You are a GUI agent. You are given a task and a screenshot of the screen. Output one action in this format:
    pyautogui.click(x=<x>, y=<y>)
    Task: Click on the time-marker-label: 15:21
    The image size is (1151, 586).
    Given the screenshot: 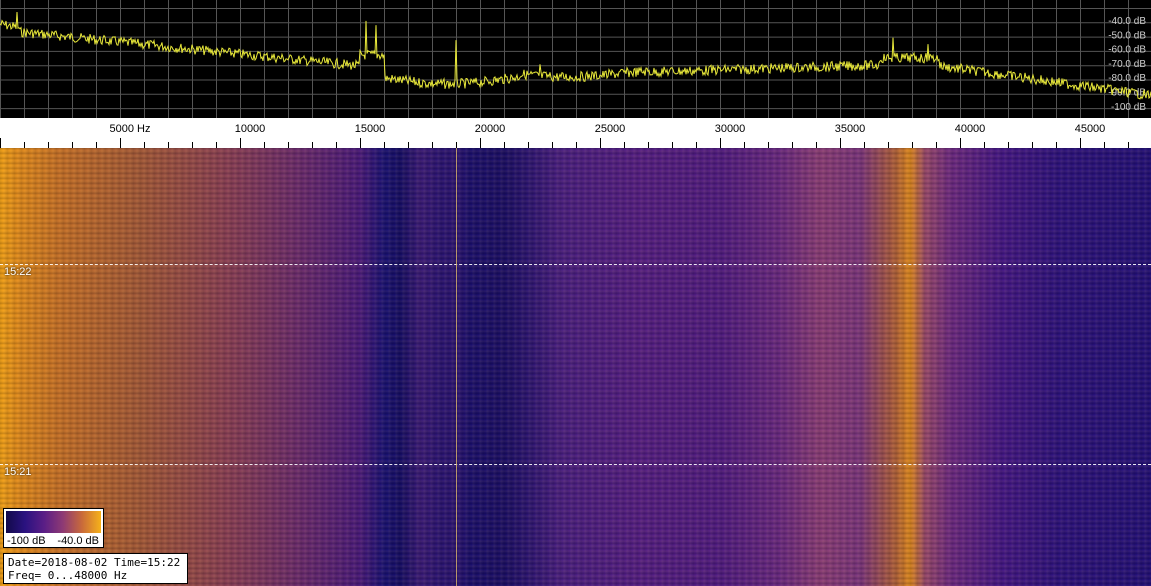 What is the action you would take?
    pyautogui.click(x=18, y=472)
    